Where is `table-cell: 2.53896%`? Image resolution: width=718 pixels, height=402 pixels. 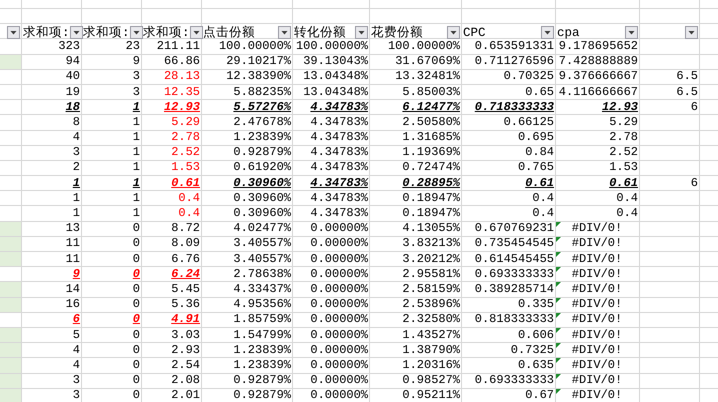 table-cell: 2.53896% is located at coordinates (431, 305).